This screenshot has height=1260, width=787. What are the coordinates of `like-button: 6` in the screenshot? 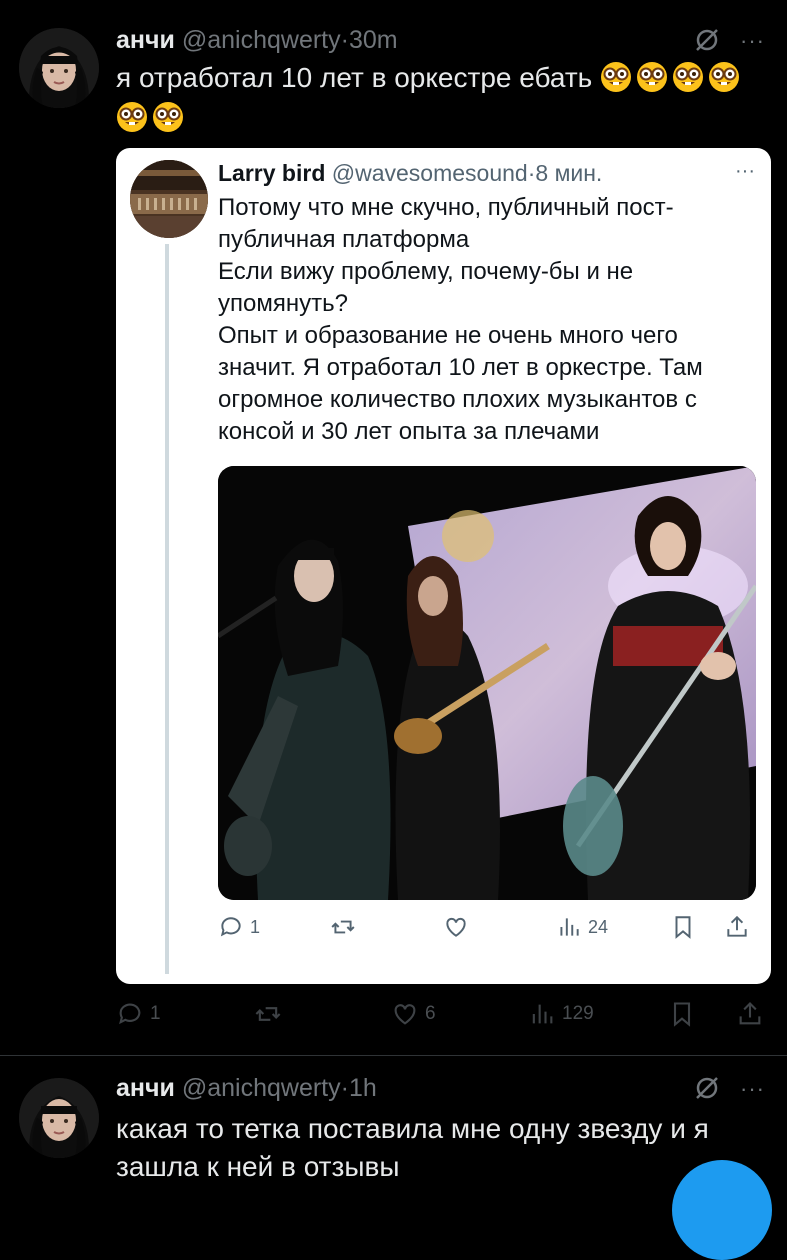 It's located at (413, 1014).